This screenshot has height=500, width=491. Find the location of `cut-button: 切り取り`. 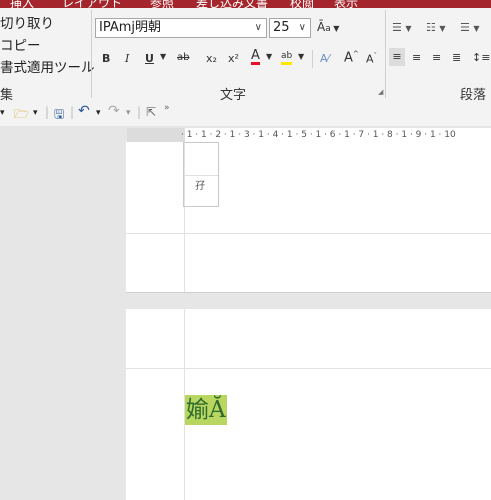

cut-button: 切り取り is located at coordinates (27, 22).